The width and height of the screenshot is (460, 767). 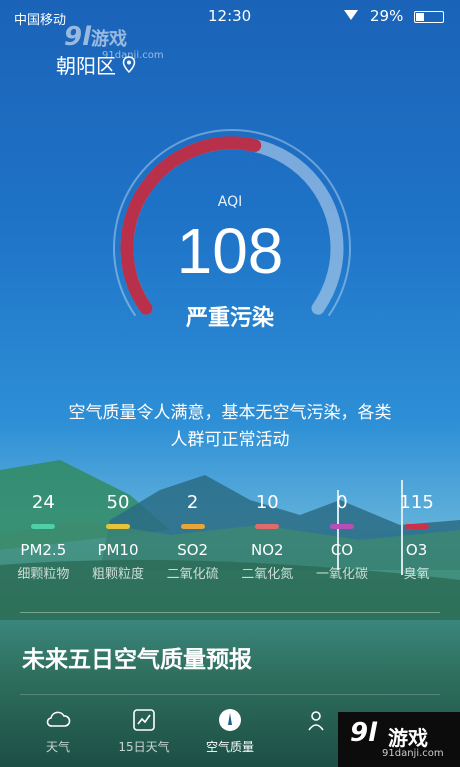 I want to click on pollutant-item: 115 O3 臭氧, so click(x=417, y=542).